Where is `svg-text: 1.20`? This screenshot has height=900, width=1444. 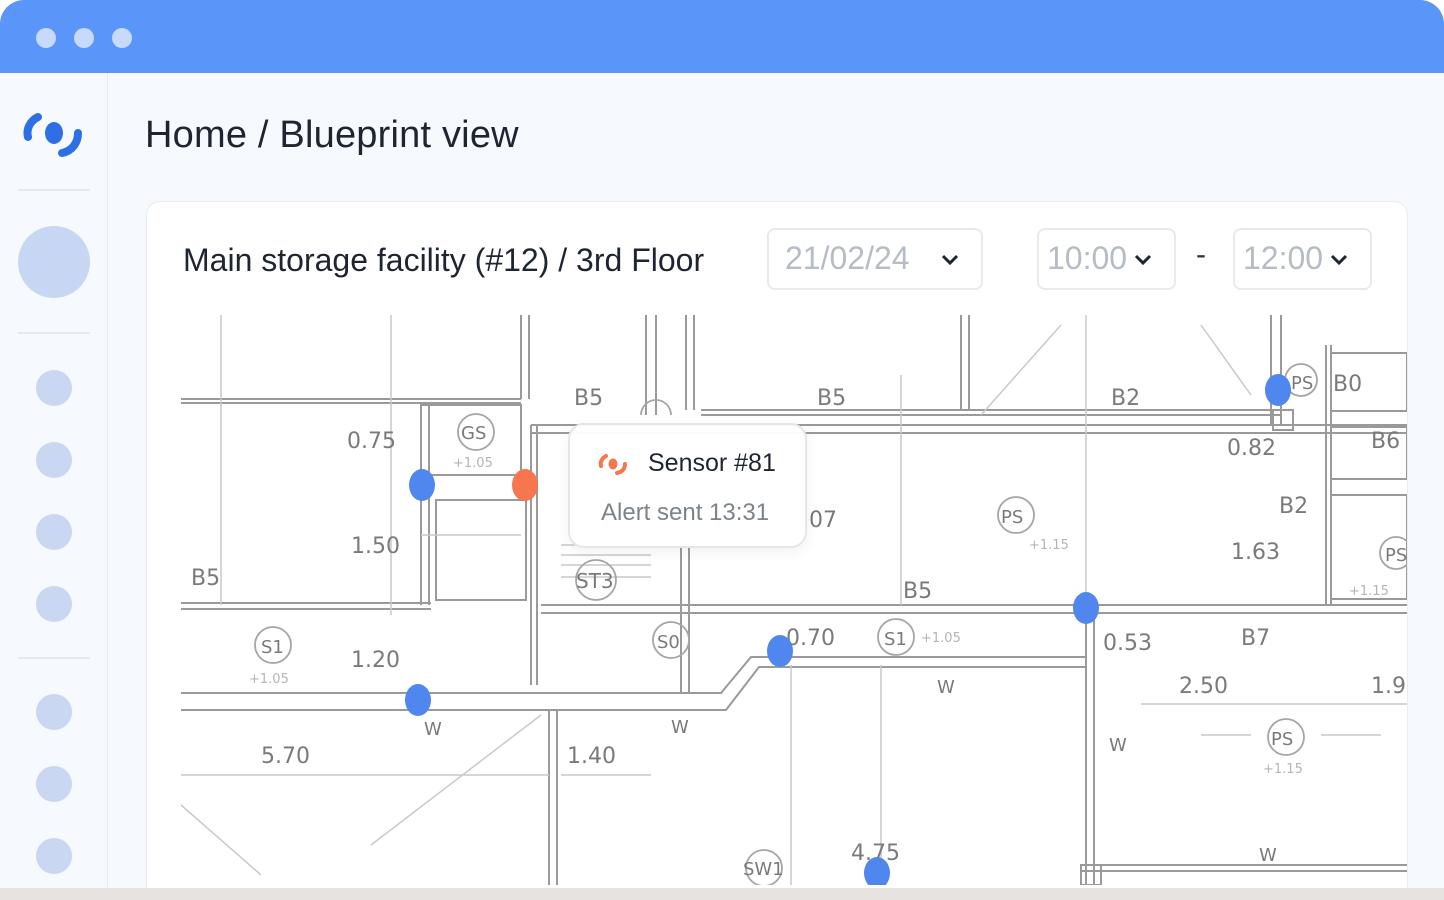
svg-text: 1.20 is located at coordinates (375, 660).